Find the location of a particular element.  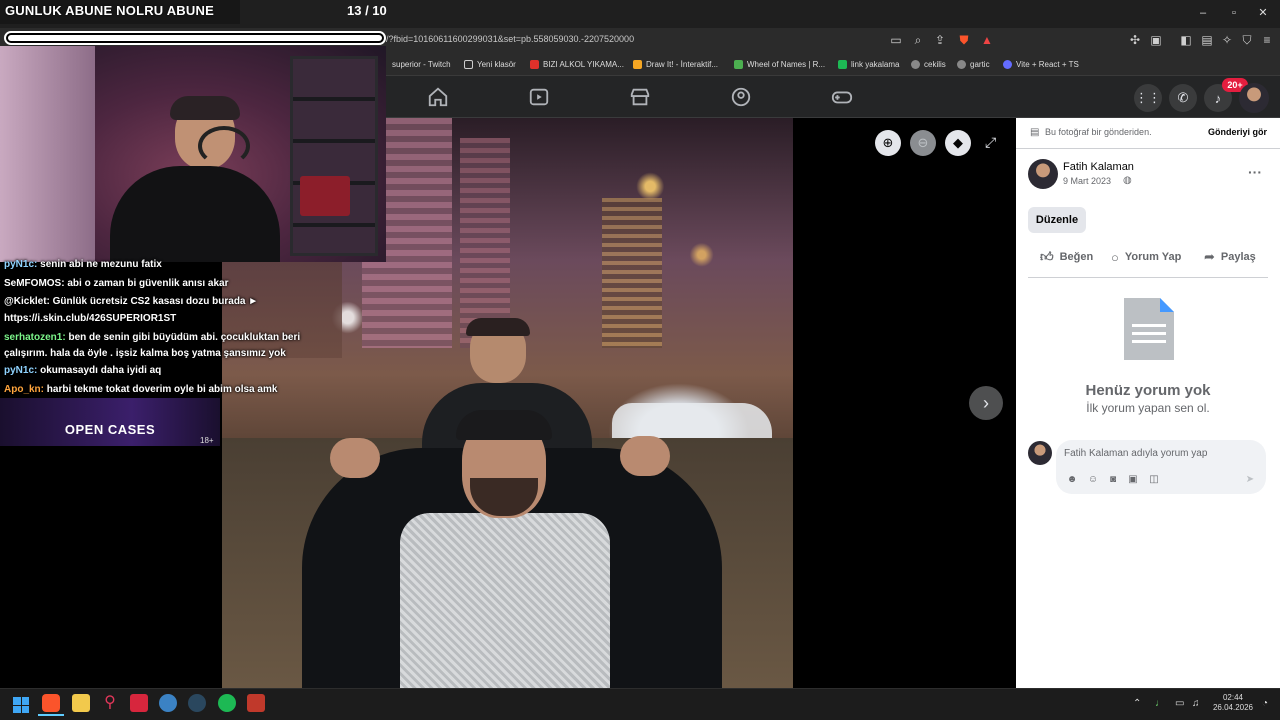

wallet-icon: ▤ is located at coordinates (1207, 40).